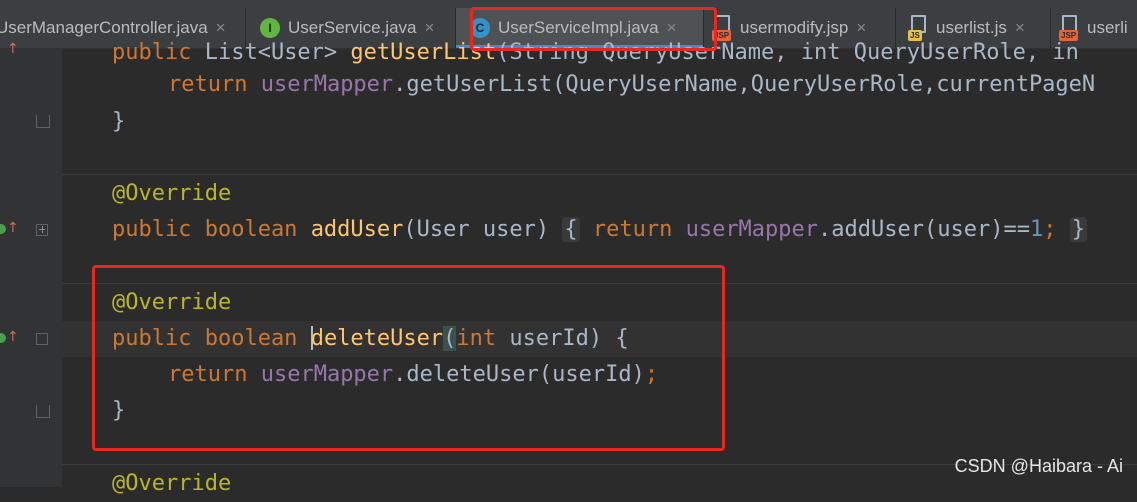 This screenshot has width=1137, height=502. What do you see at coordinates (1078, 229) in the screenshot?
I see `folded-region: }` at bounding box center [1078, 229].